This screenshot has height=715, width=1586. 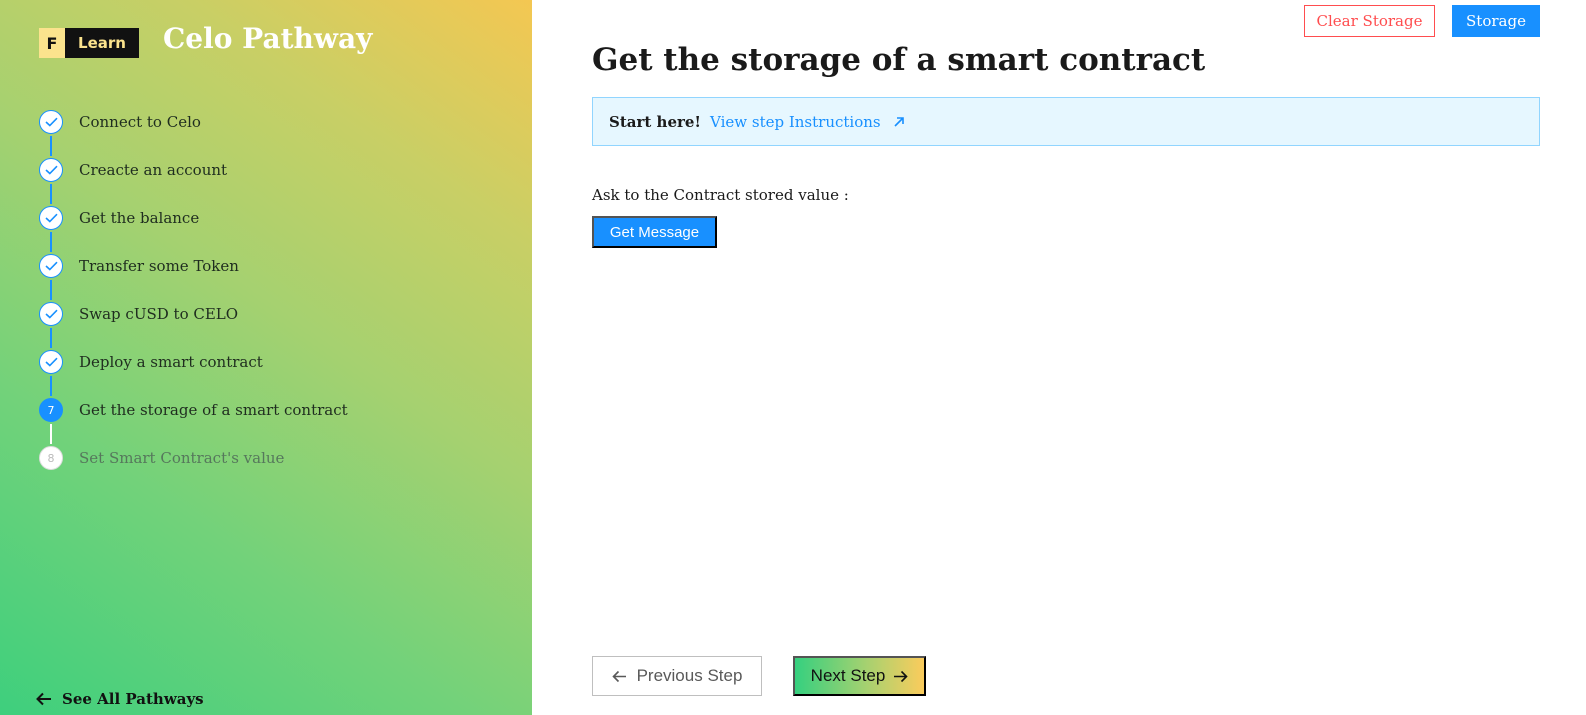 What do you see at coordinates (171, 362) in the screenshot?
I see `step-label: Deploy a smart contract` at bounding box center [171, 362].